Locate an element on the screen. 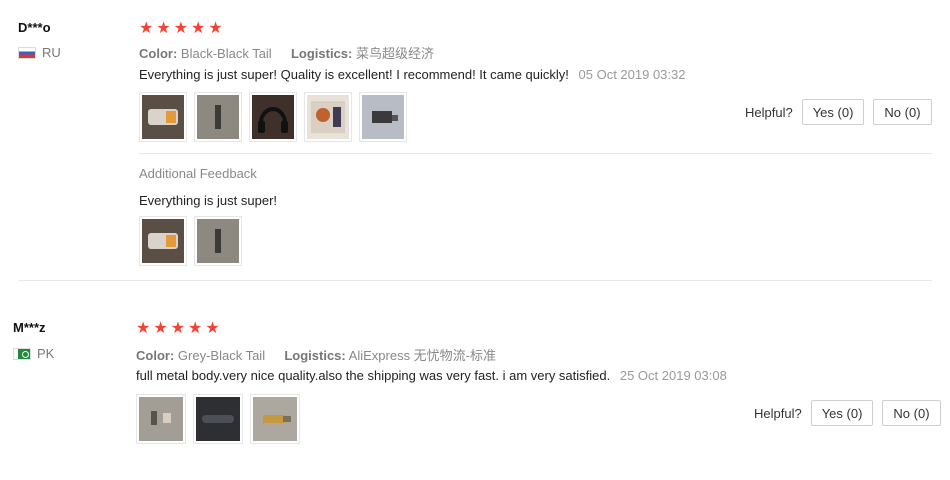  logistics-value: AliExpress 无忧物流-标准 is located at coordinates (422, 355).